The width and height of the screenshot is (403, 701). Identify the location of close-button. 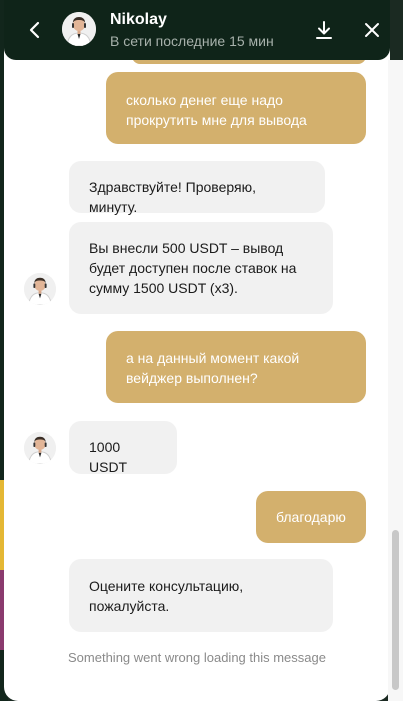
(372, 30).